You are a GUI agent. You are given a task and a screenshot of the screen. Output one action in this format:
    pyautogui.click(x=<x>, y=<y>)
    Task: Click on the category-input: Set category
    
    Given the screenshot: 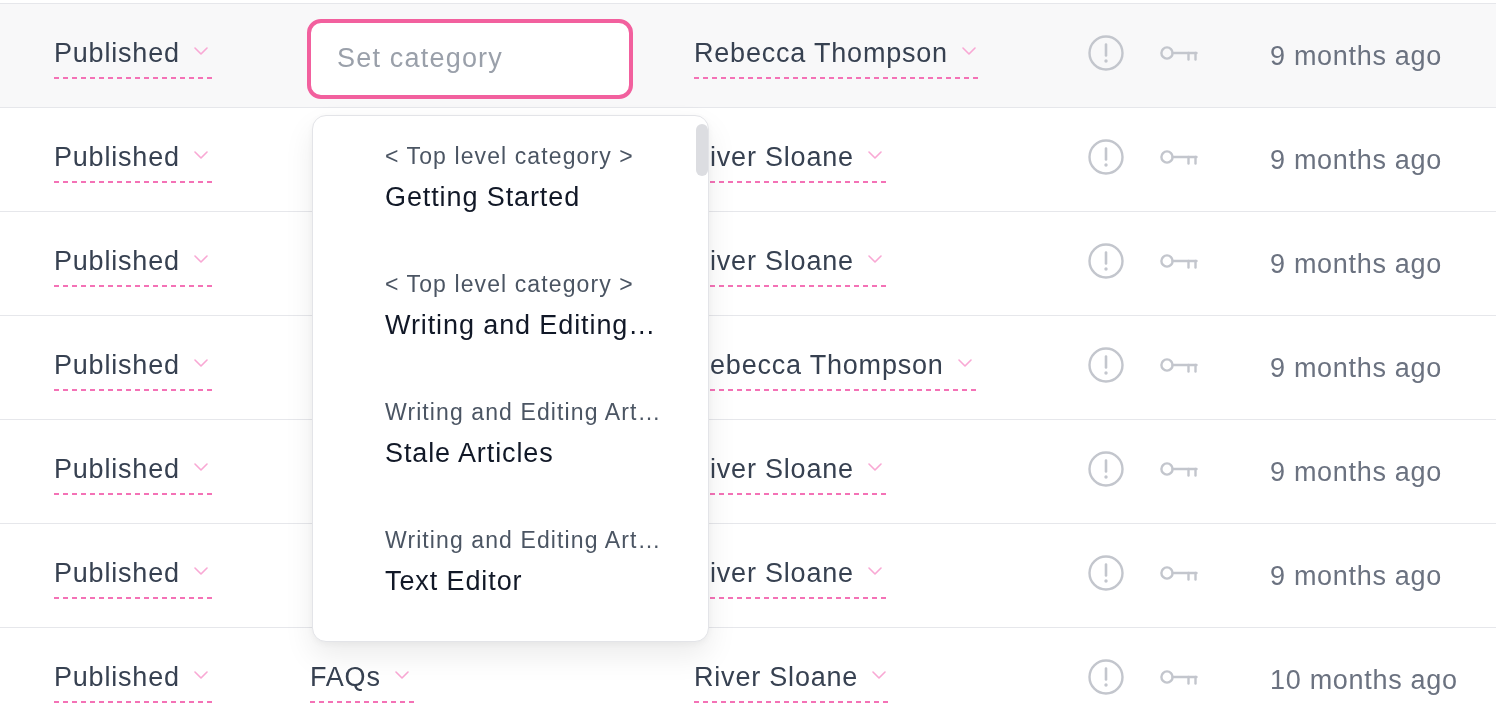 What is the action you would take?
    pyautogui.click(x=470, y=58)
    